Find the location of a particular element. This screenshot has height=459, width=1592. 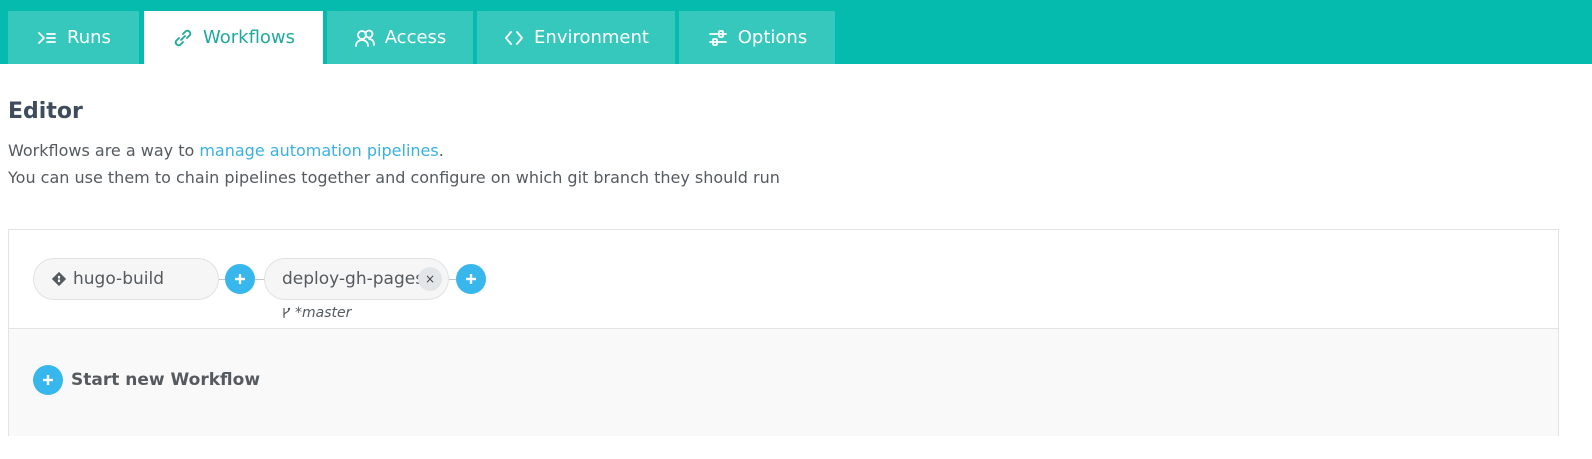

node-name: deploy-gh-pages is located at coordinates (353, 279).